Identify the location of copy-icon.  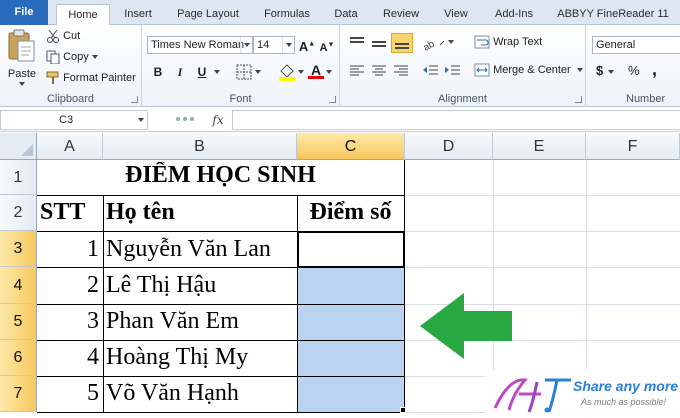
(53, 57).